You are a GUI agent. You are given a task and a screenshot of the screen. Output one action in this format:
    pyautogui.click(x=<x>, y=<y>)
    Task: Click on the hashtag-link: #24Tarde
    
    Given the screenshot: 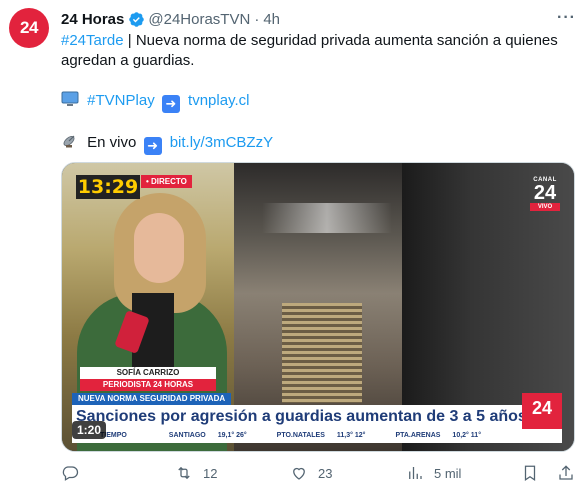 What is the action you would take?
    pyautogui.click(x=92, y=40)
    